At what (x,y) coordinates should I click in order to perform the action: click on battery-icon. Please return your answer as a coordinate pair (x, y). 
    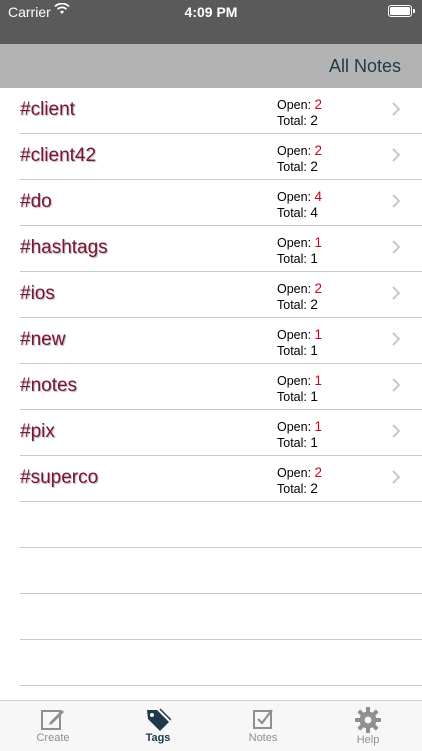
    Looking at the image, I should click on (401, 11).